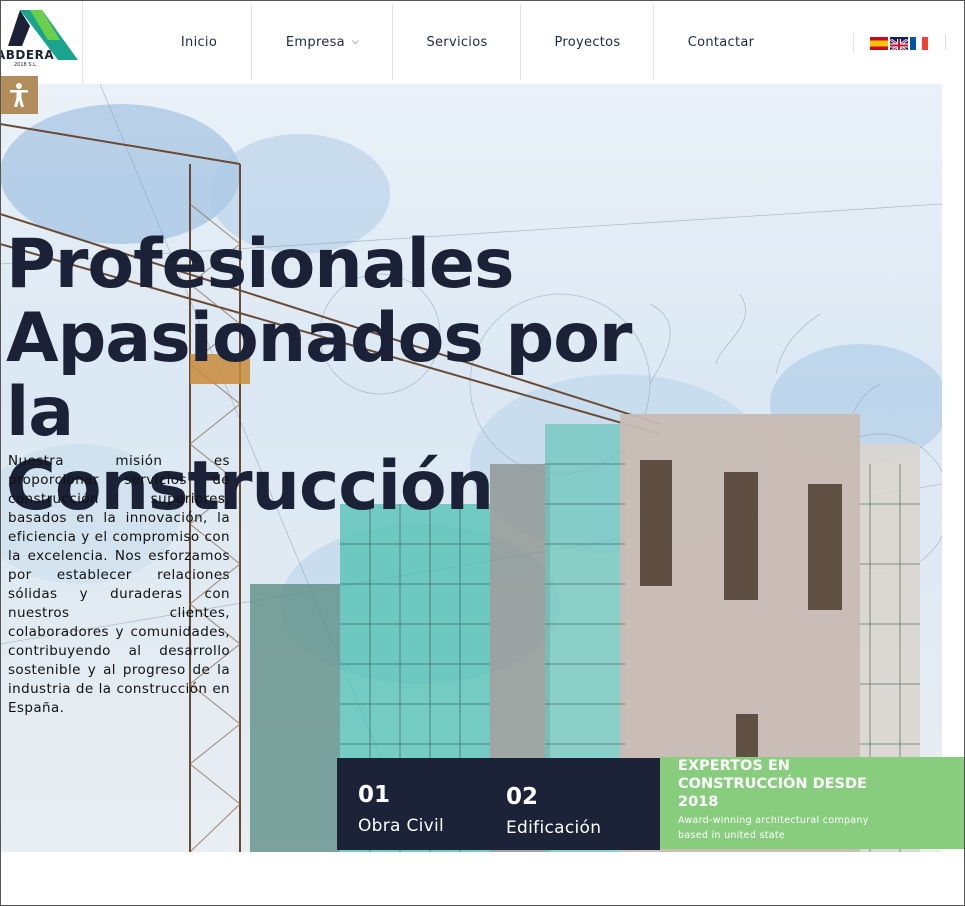 The image size is (965, 906). Describe the element at coordinates (315, 42) in the screenshot. I see `nav-label: Empresa` at that location.